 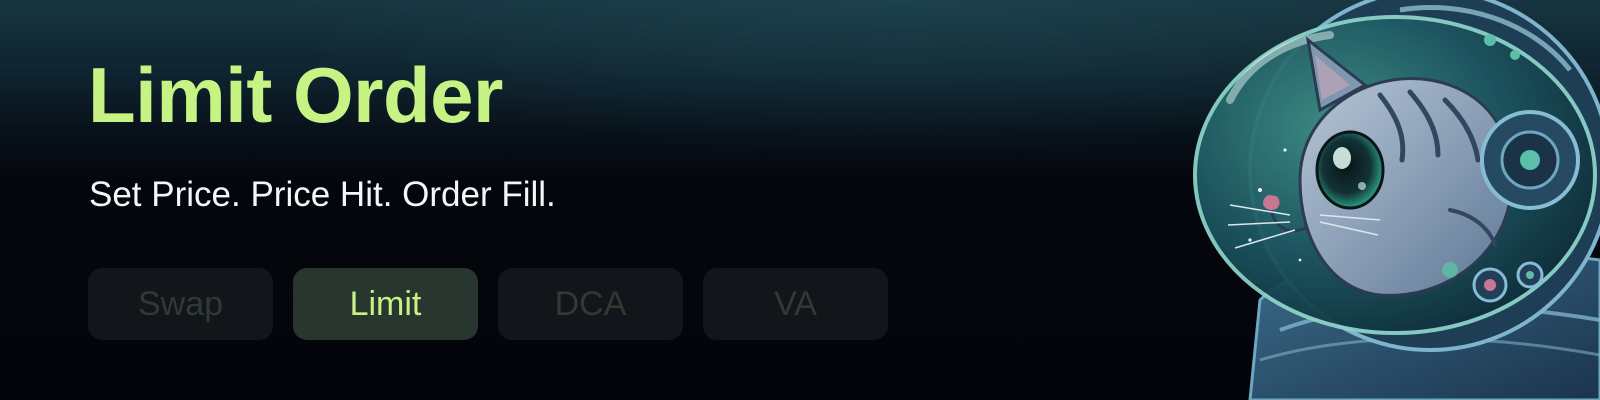 I want to click on tab-limit: Limit, so click(x=385, y=304).